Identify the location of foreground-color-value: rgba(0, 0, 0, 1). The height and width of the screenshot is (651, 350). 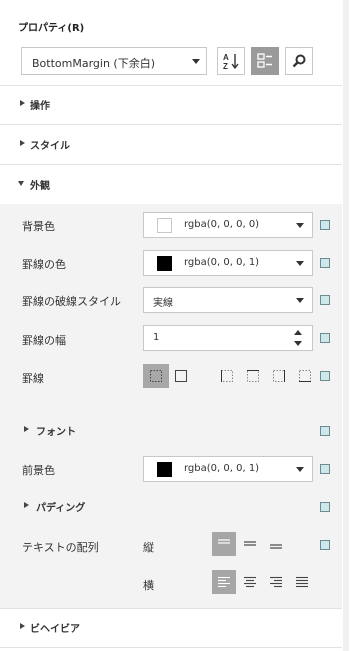
(222, 468).